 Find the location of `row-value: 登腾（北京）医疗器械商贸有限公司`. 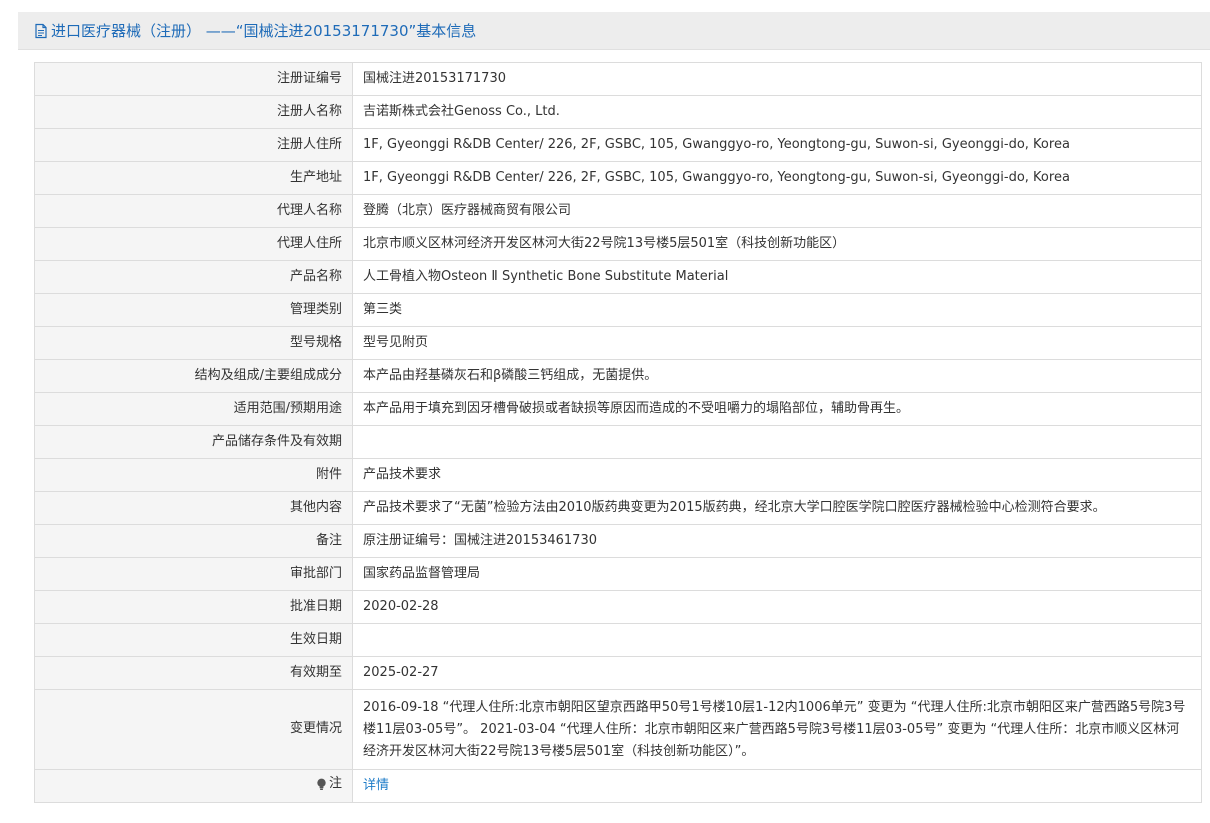

row-value: 登腾（北京）医疗器械商贸有限公司 is located at coordinates (777, 211).